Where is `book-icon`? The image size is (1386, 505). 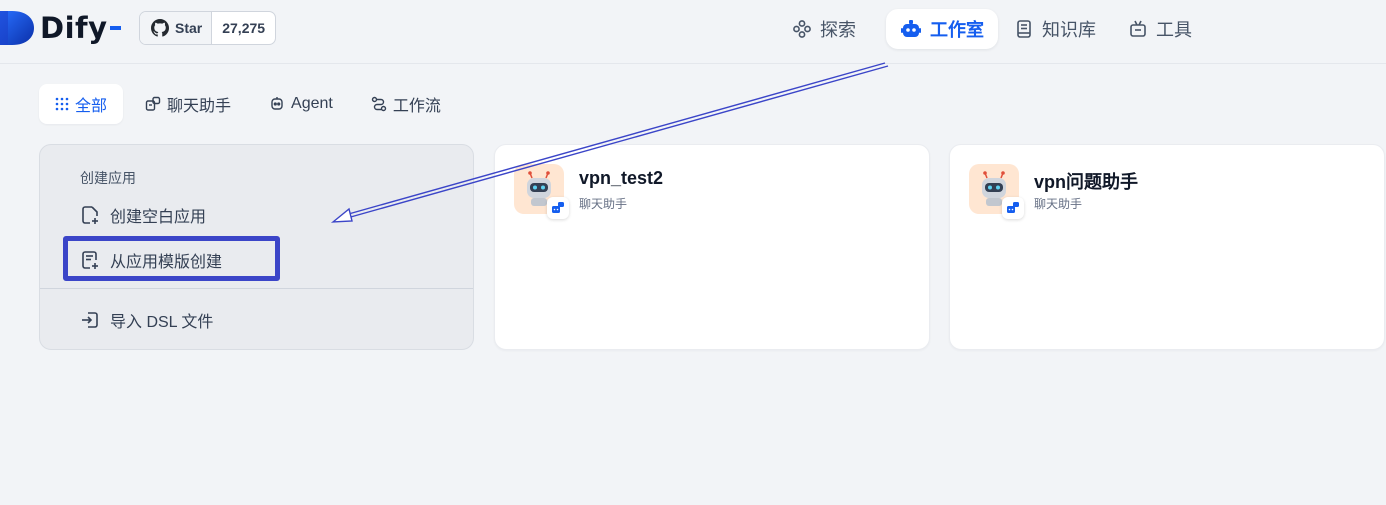 book-icon is located at coordinates (1024, 29).